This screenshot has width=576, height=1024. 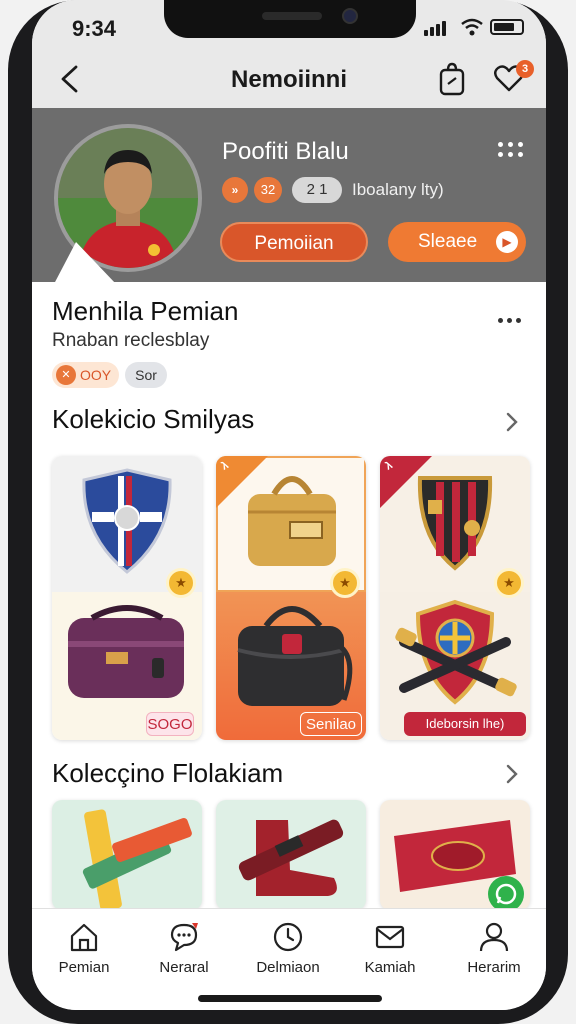 I want to click on profile-stats: » 32 2 1 Iboalany lty), so click(x=333, y=190).